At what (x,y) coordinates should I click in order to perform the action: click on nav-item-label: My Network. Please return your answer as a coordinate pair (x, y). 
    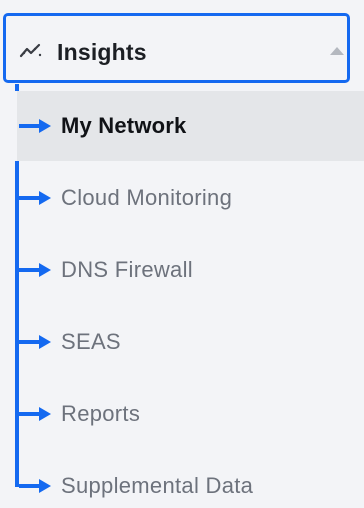
    Looking at the image, I should click on (124, 125).